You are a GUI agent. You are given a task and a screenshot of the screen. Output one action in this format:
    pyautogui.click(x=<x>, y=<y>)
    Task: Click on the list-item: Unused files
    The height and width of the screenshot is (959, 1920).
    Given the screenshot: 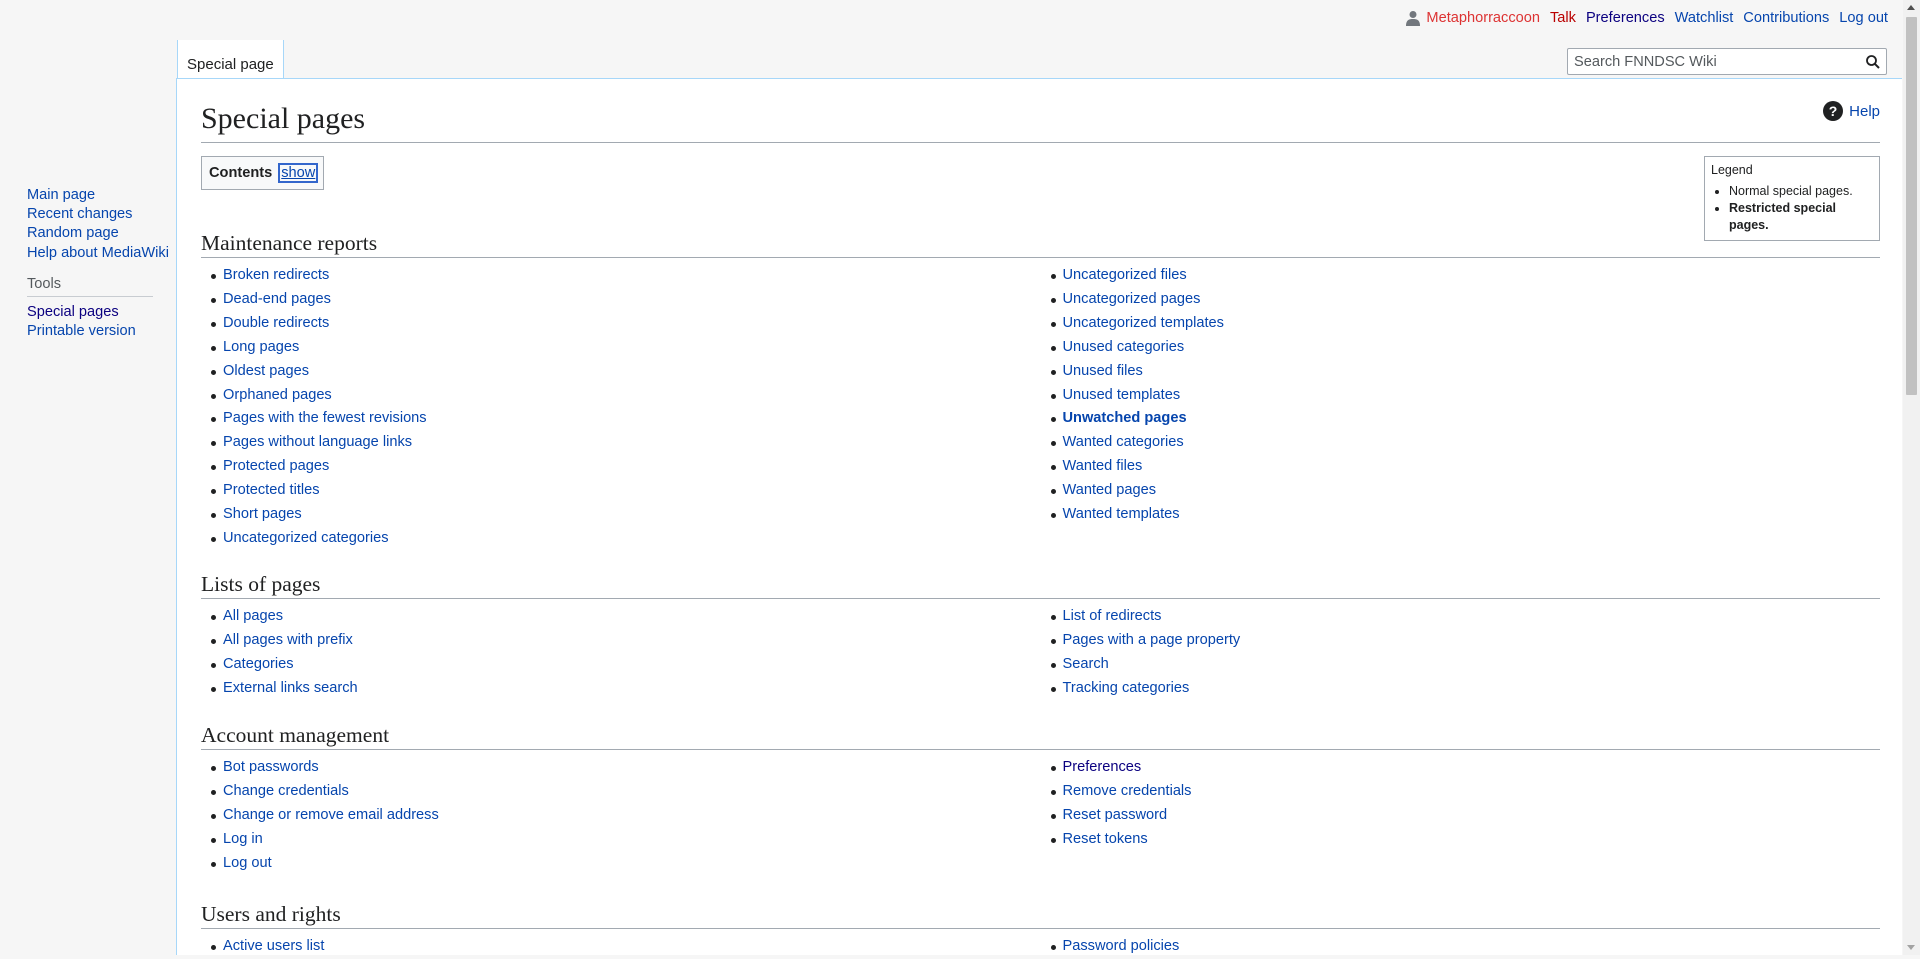 What is the action you would take?
    pyautogui.click(x=1465, y=372)
    